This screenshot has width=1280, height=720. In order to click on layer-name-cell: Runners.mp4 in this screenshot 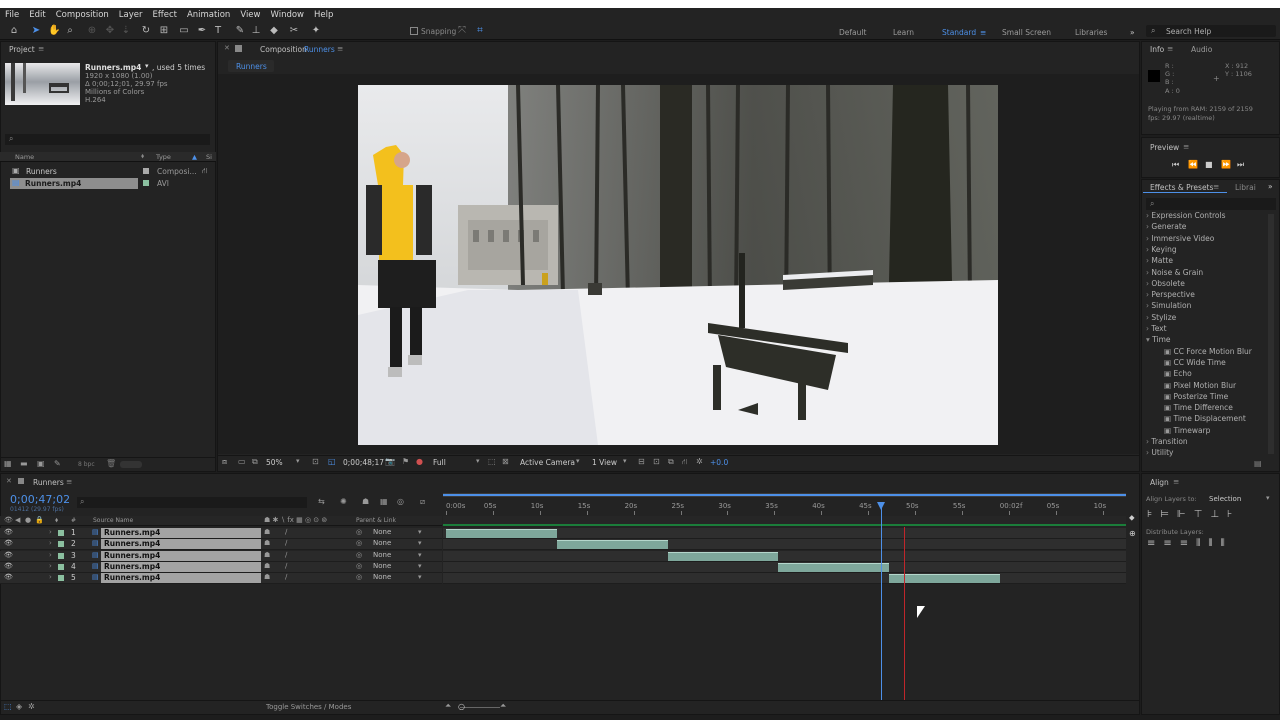, I will do `click(181, 544)`.